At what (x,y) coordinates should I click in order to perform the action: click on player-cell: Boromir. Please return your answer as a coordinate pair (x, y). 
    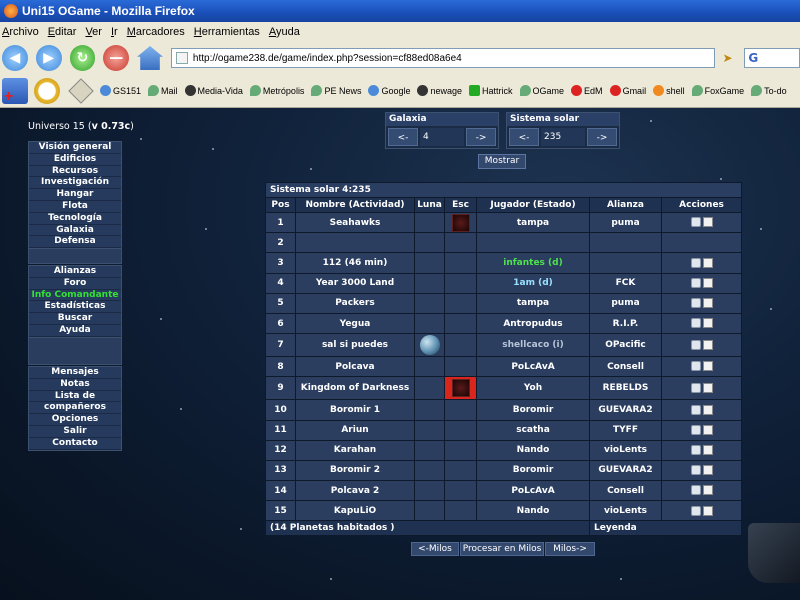
    Looking at the image, I should click on (533, 410).